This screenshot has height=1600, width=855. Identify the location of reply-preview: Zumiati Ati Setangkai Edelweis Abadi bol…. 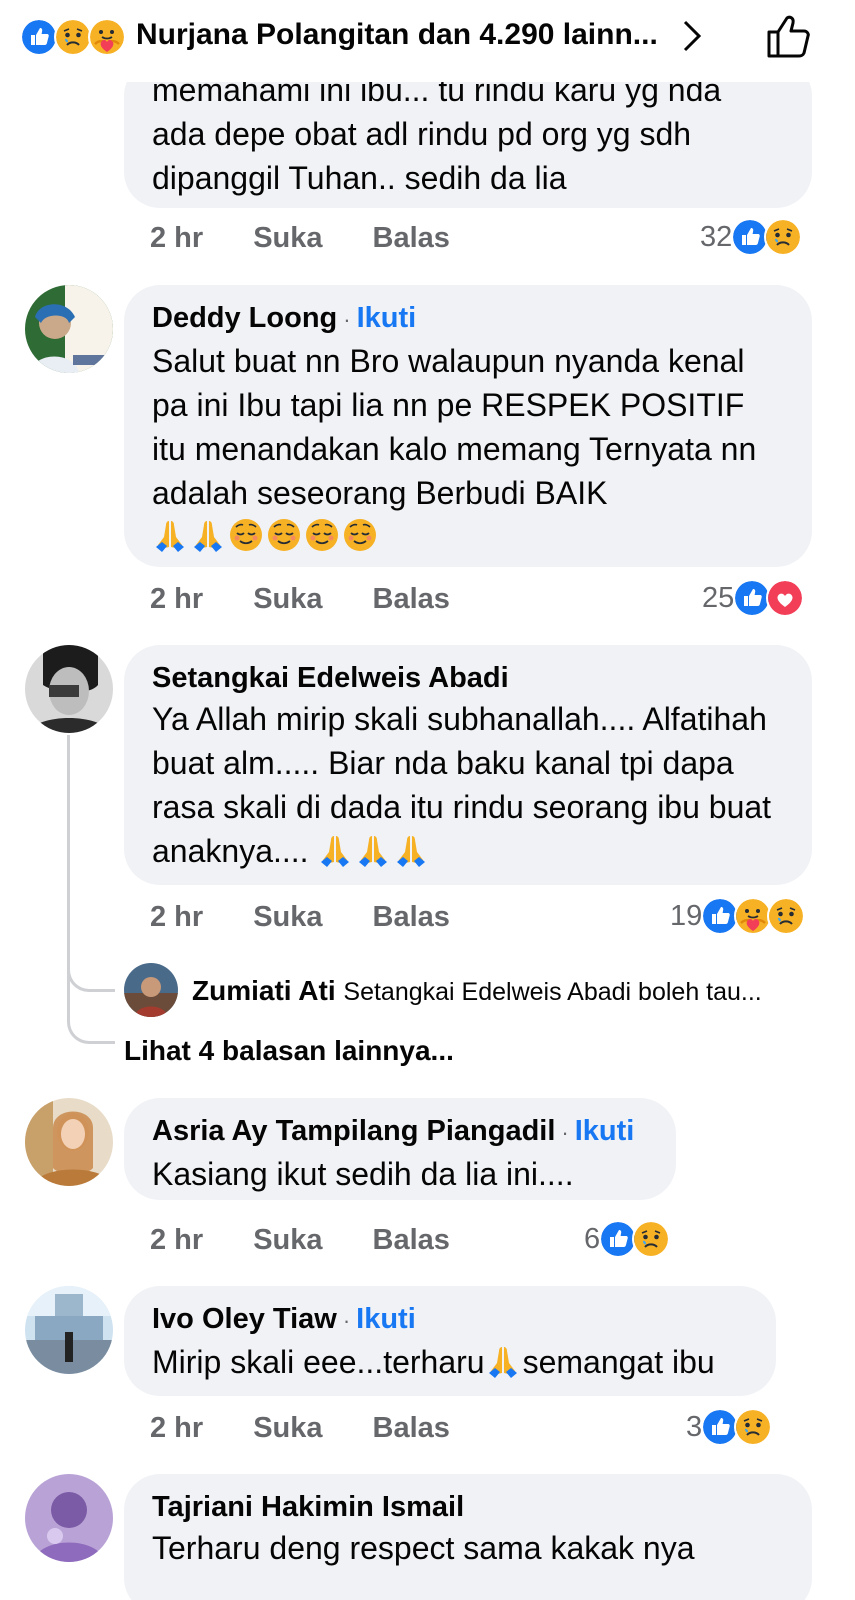
(477, 991).